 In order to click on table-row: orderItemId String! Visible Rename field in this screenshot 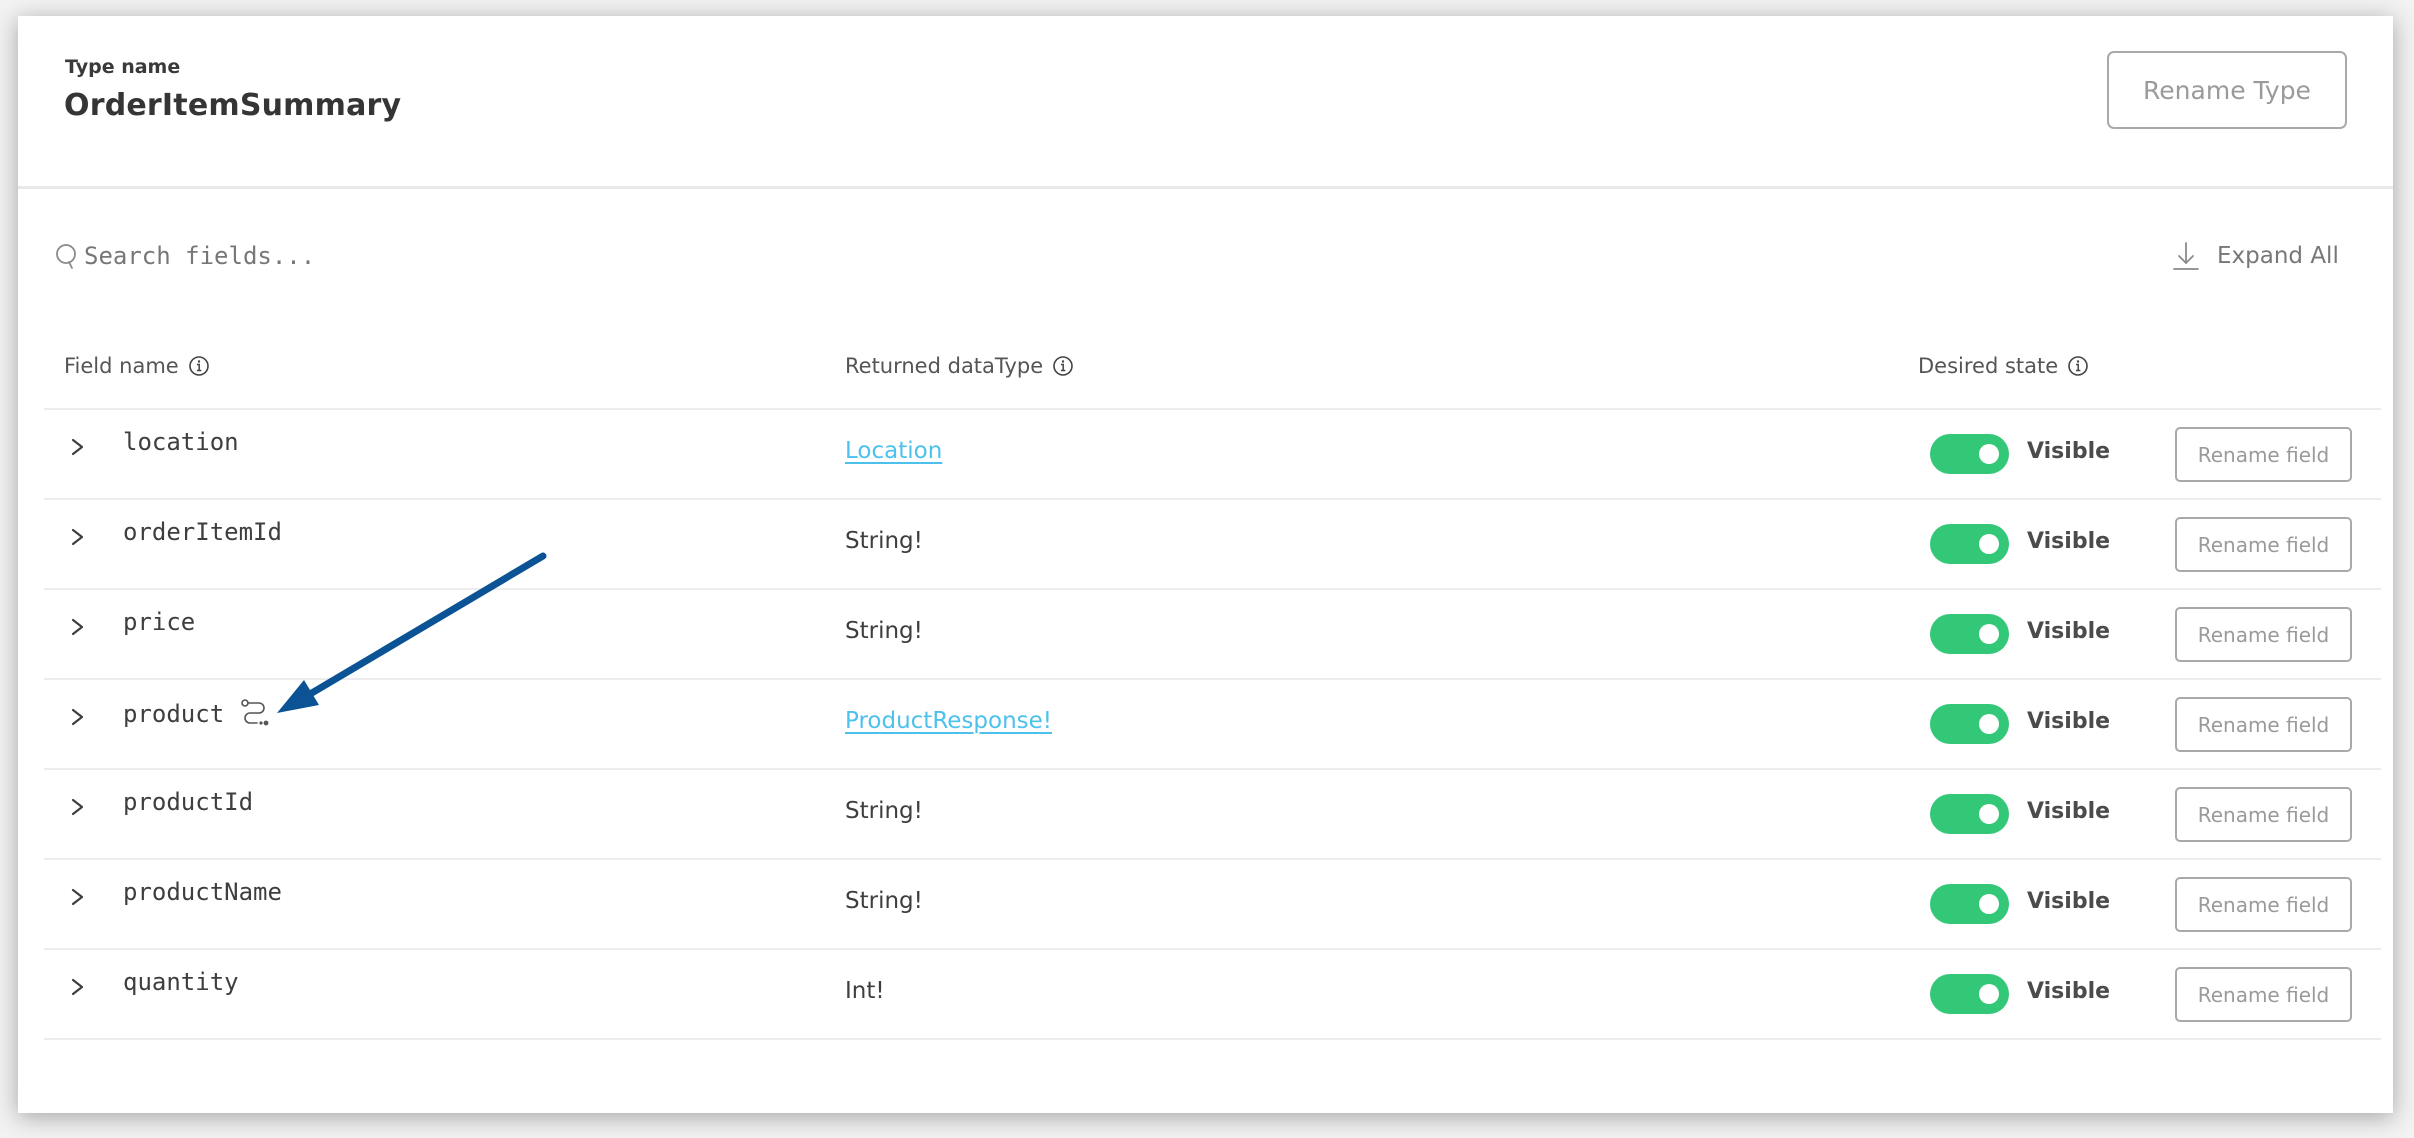, I will do `click(1212, 545)`.